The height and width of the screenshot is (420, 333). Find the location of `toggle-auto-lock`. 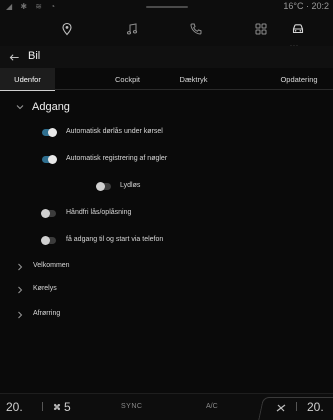

toggle-auto-lock is located at coordinates (49, 132).